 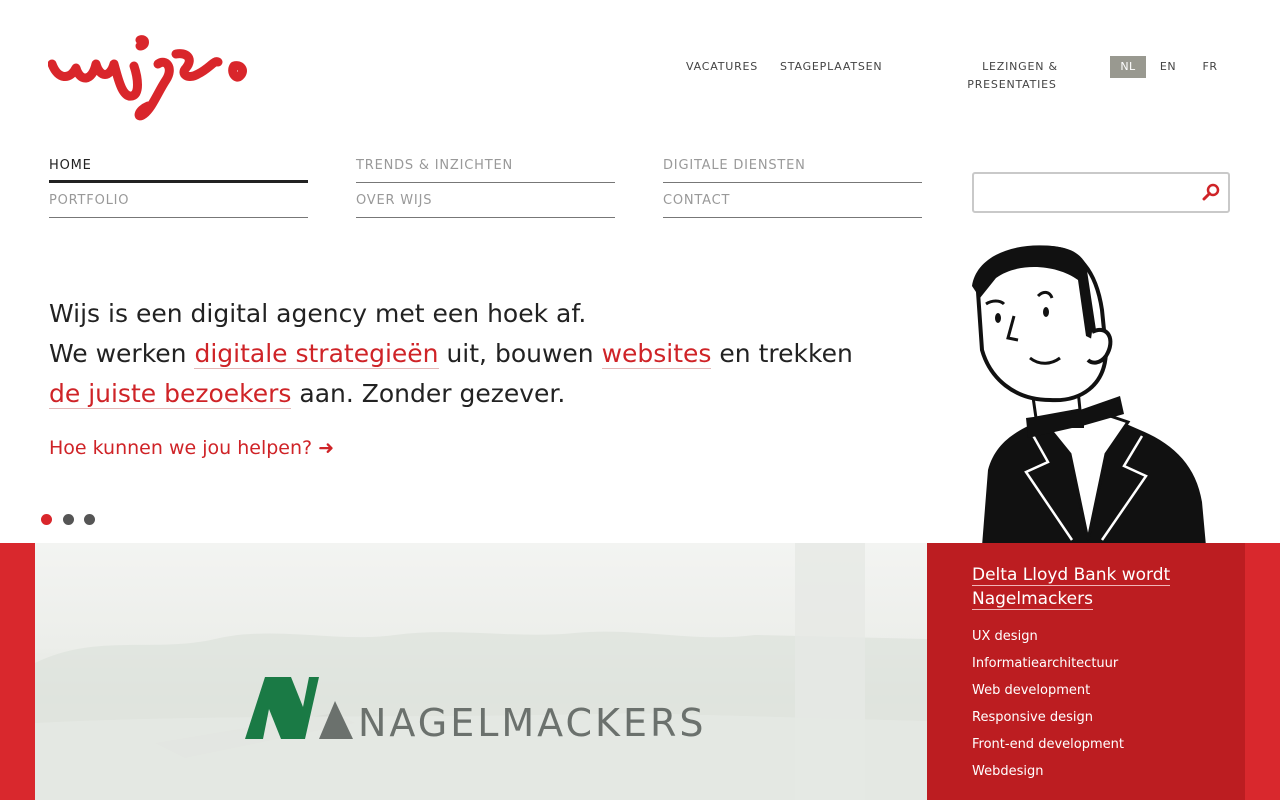 What do you see at coordinates (178, 167) in the screenshot?
I see `nav-home: HOME` at bounding box center [178, 167].